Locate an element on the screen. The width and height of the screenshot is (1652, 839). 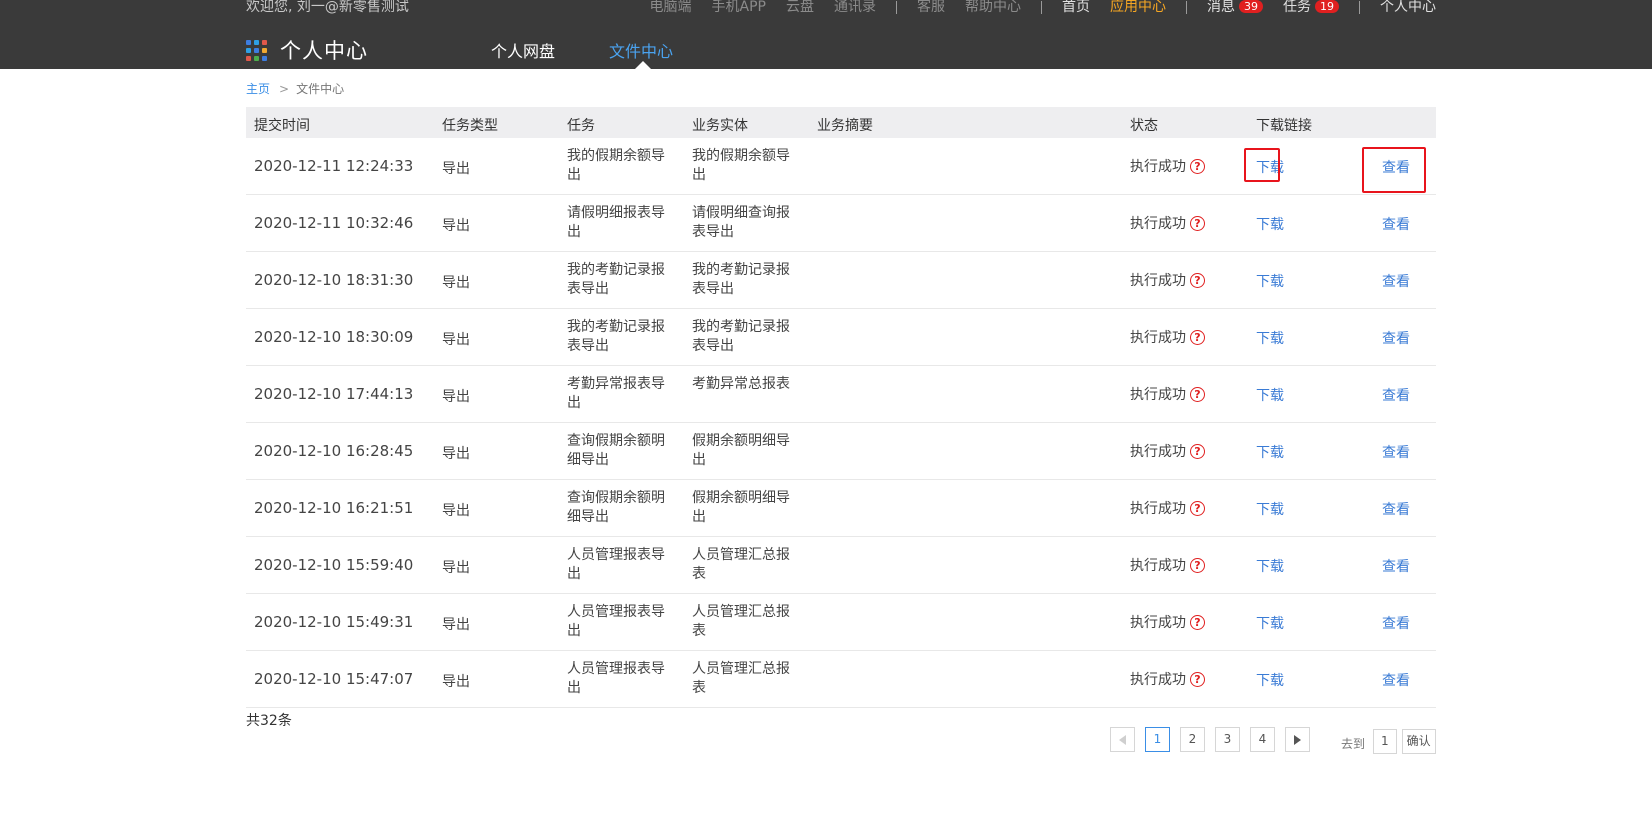
page-button-2: 2 is located at coordinates (1192, 739).